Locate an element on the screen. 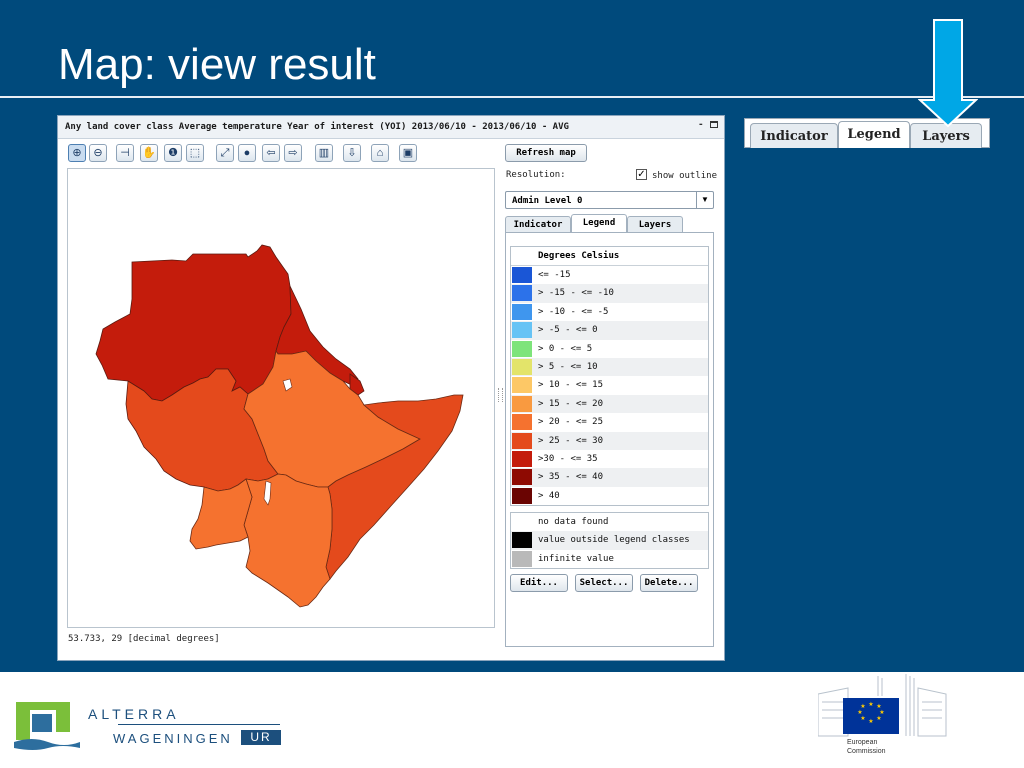 The height and width of the screenshot is (768, 1024). legend-row: > 5 - <= 10 is located at coordinates (609, 367).